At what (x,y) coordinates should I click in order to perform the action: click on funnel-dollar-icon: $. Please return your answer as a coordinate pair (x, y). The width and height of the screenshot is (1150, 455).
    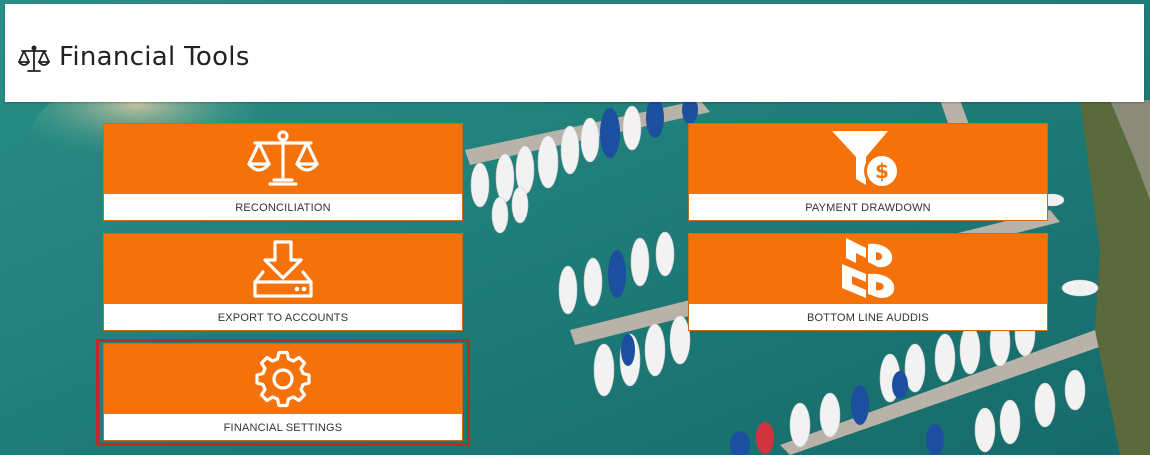
    Looking at the image, I should click on (866, 160).